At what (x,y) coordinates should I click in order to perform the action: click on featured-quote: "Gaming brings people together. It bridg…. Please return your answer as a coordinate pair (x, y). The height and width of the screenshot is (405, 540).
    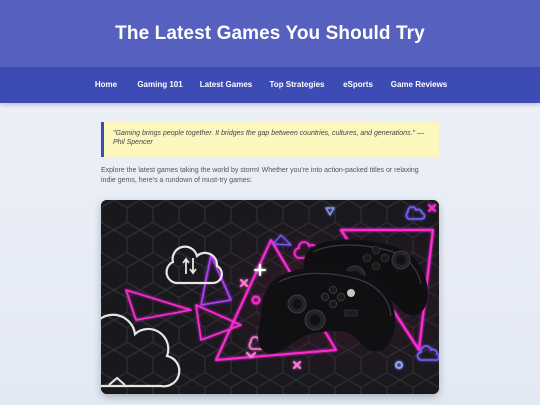
    Looking at the image, I should click on (270, 139).